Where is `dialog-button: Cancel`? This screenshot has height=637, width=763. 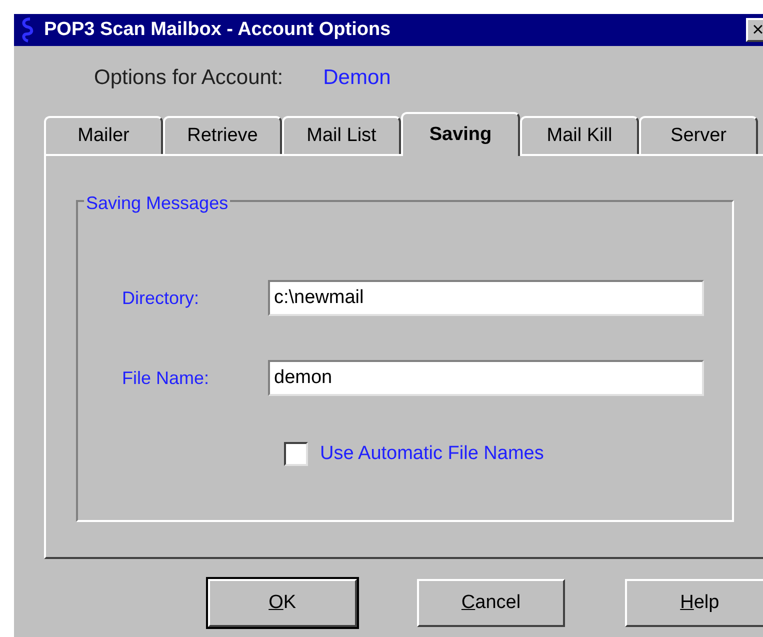
dialog-button: Cancel is located at coordinates (491, 603).